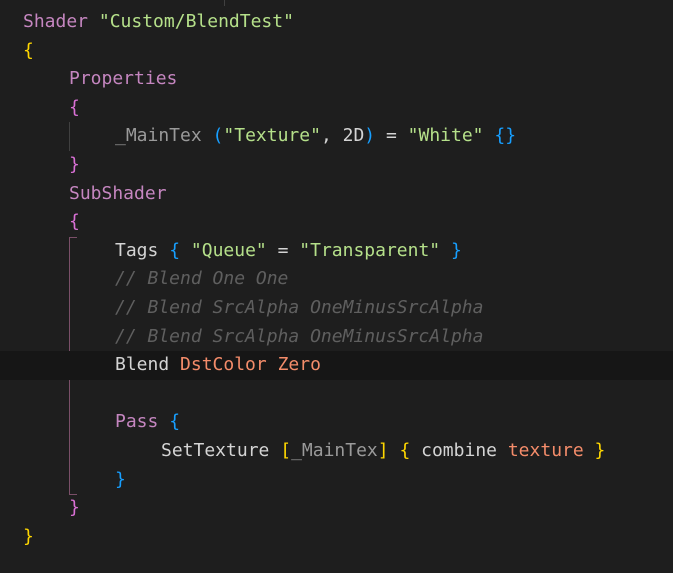 The image size is (673, 573). I want to click on code-line: Properties, so click(336, 79).